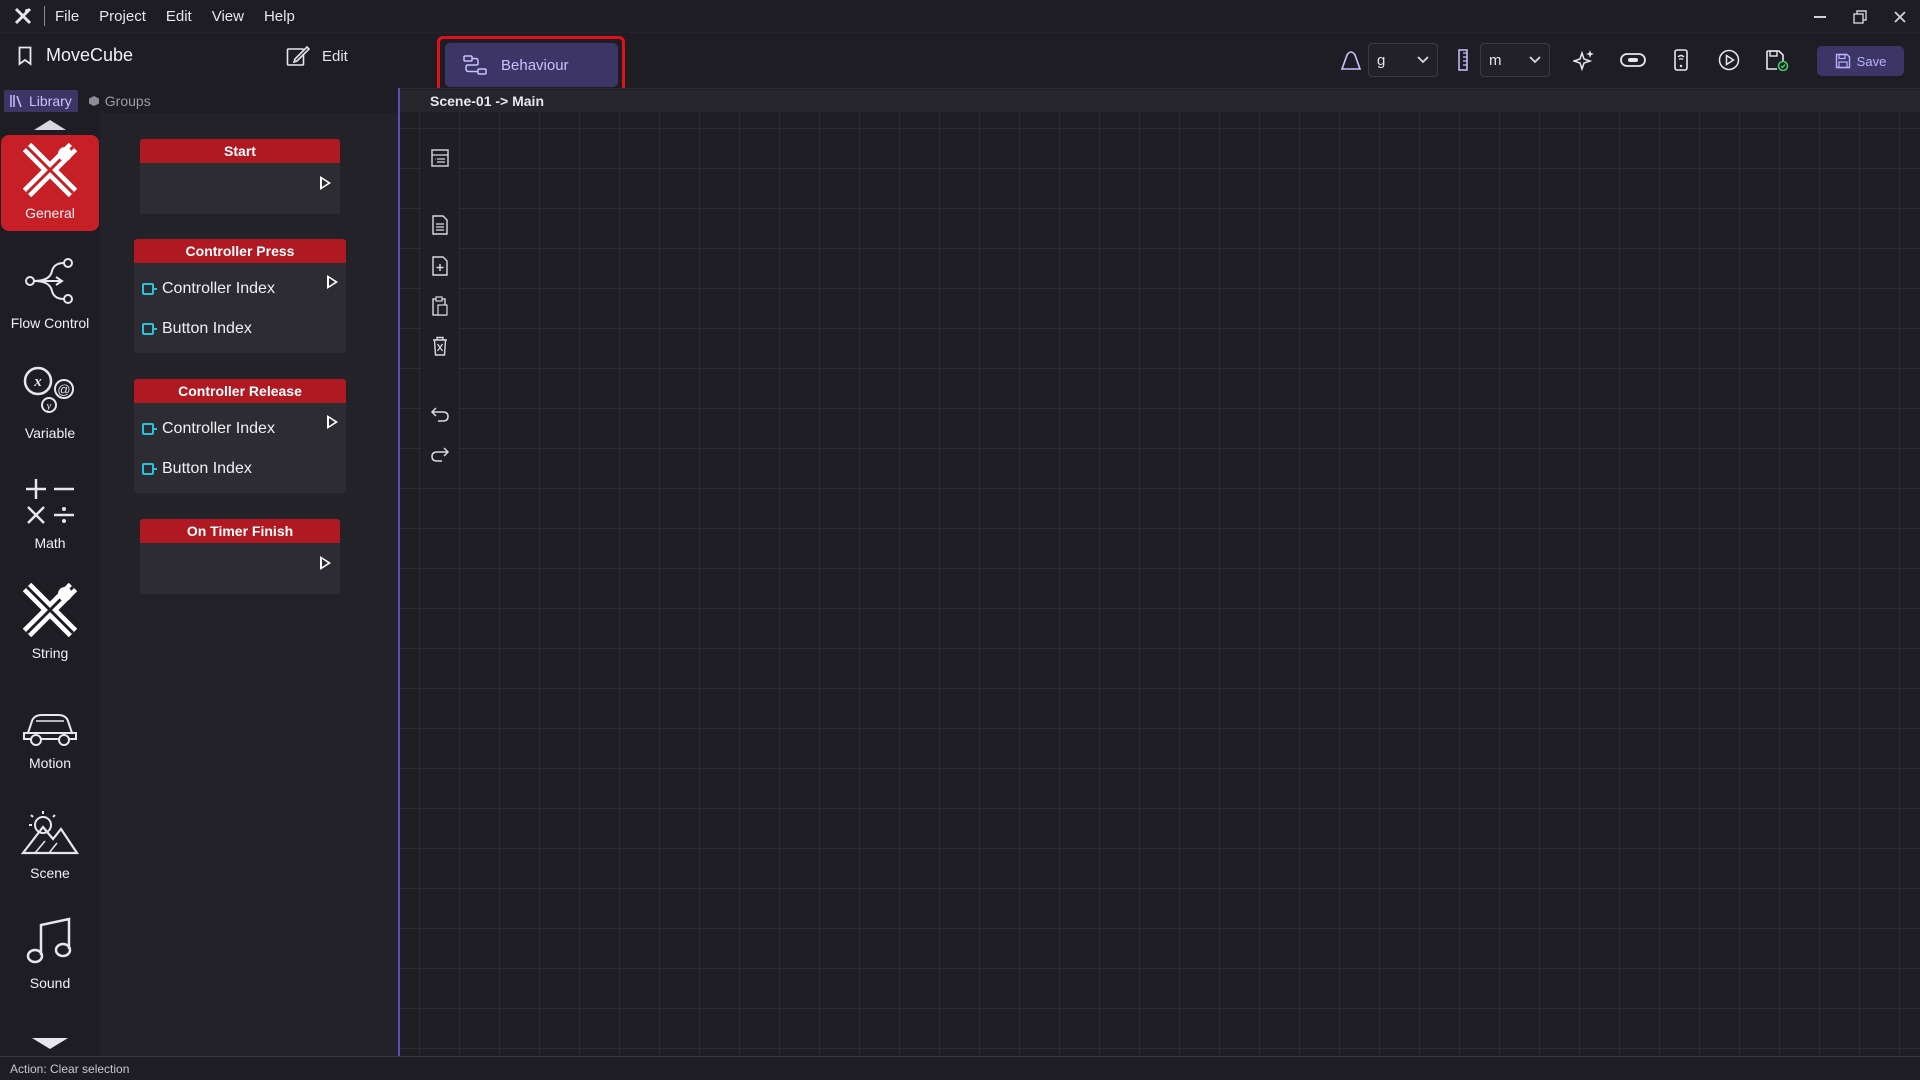 The height and width of the screenshot is (1080, 1920). What do you see at coordinates (1515, 60) in the screenshot?
I see `units-select: m` at bounding box center [1515, 60].